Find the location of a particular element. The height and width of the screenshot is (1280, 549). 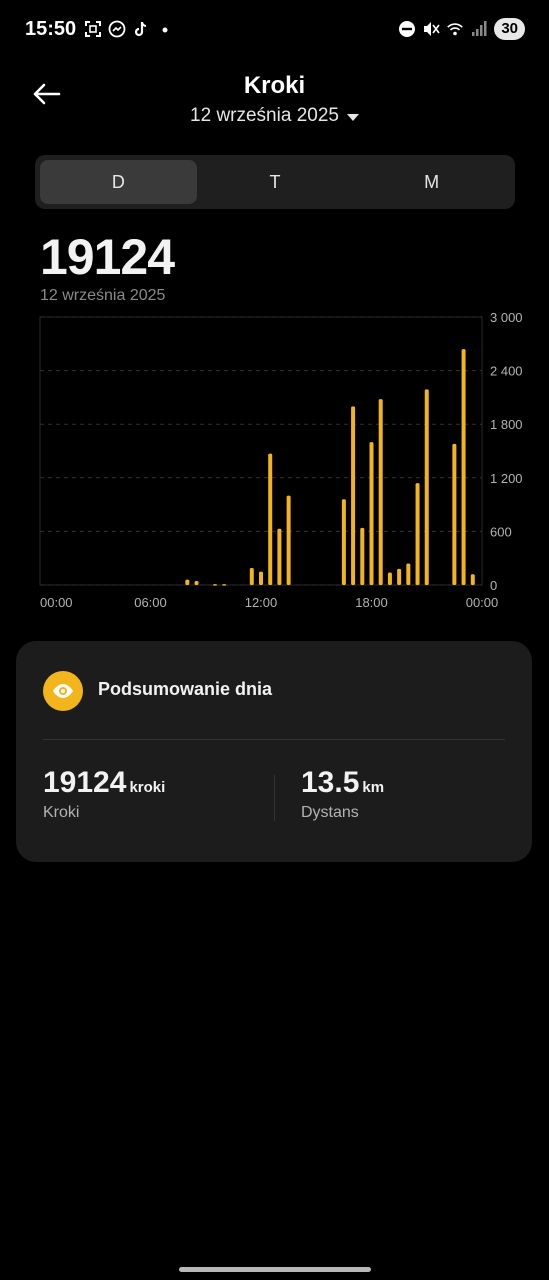

chart-y-tick-label: 3 000 is located at coordinates (506, 317).